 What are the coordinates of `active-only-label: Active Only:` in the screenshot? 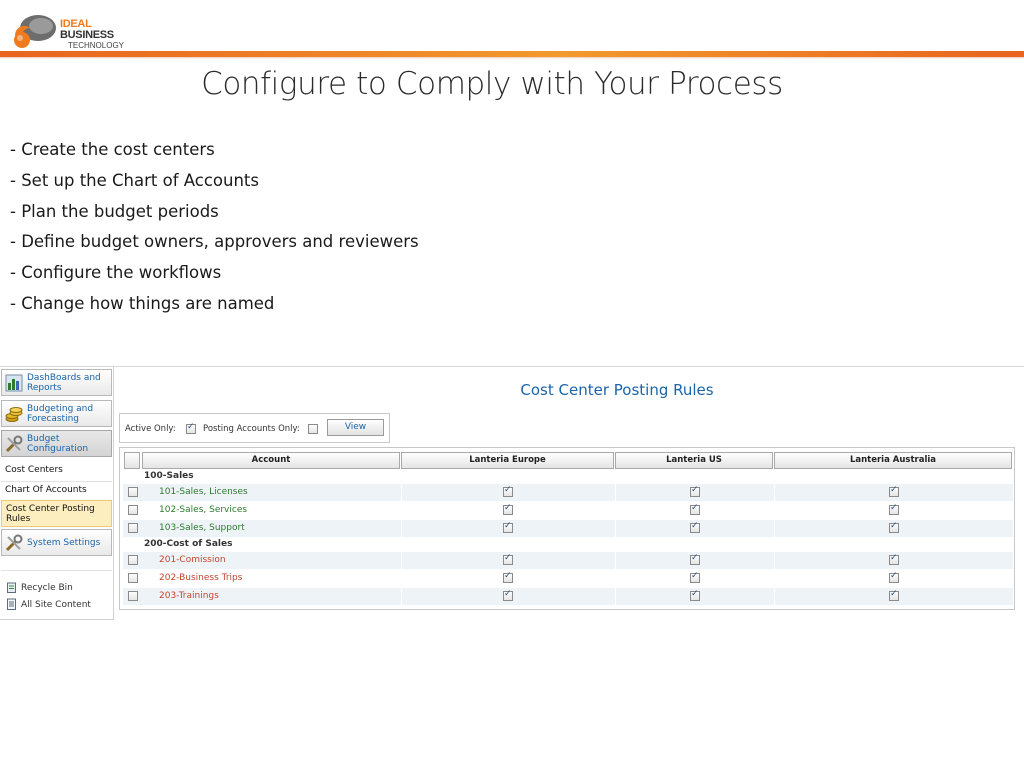 It's located at (150, 429).